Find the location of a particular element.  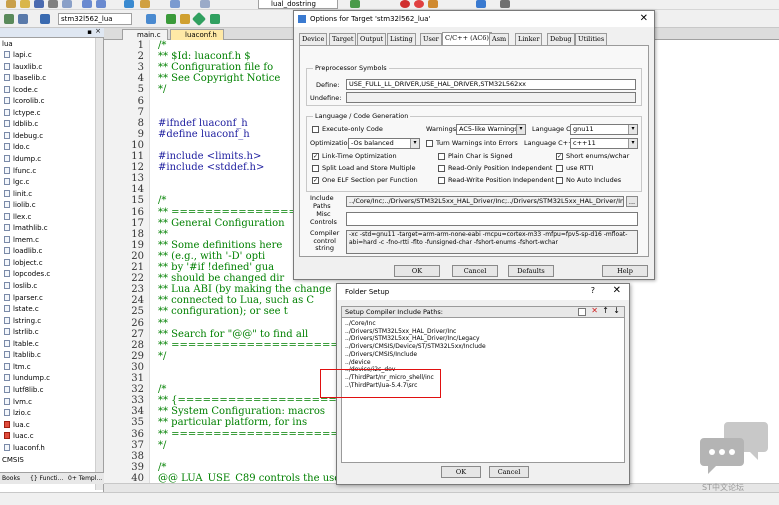

tab-output: Output is located at coordinates (372, 39).